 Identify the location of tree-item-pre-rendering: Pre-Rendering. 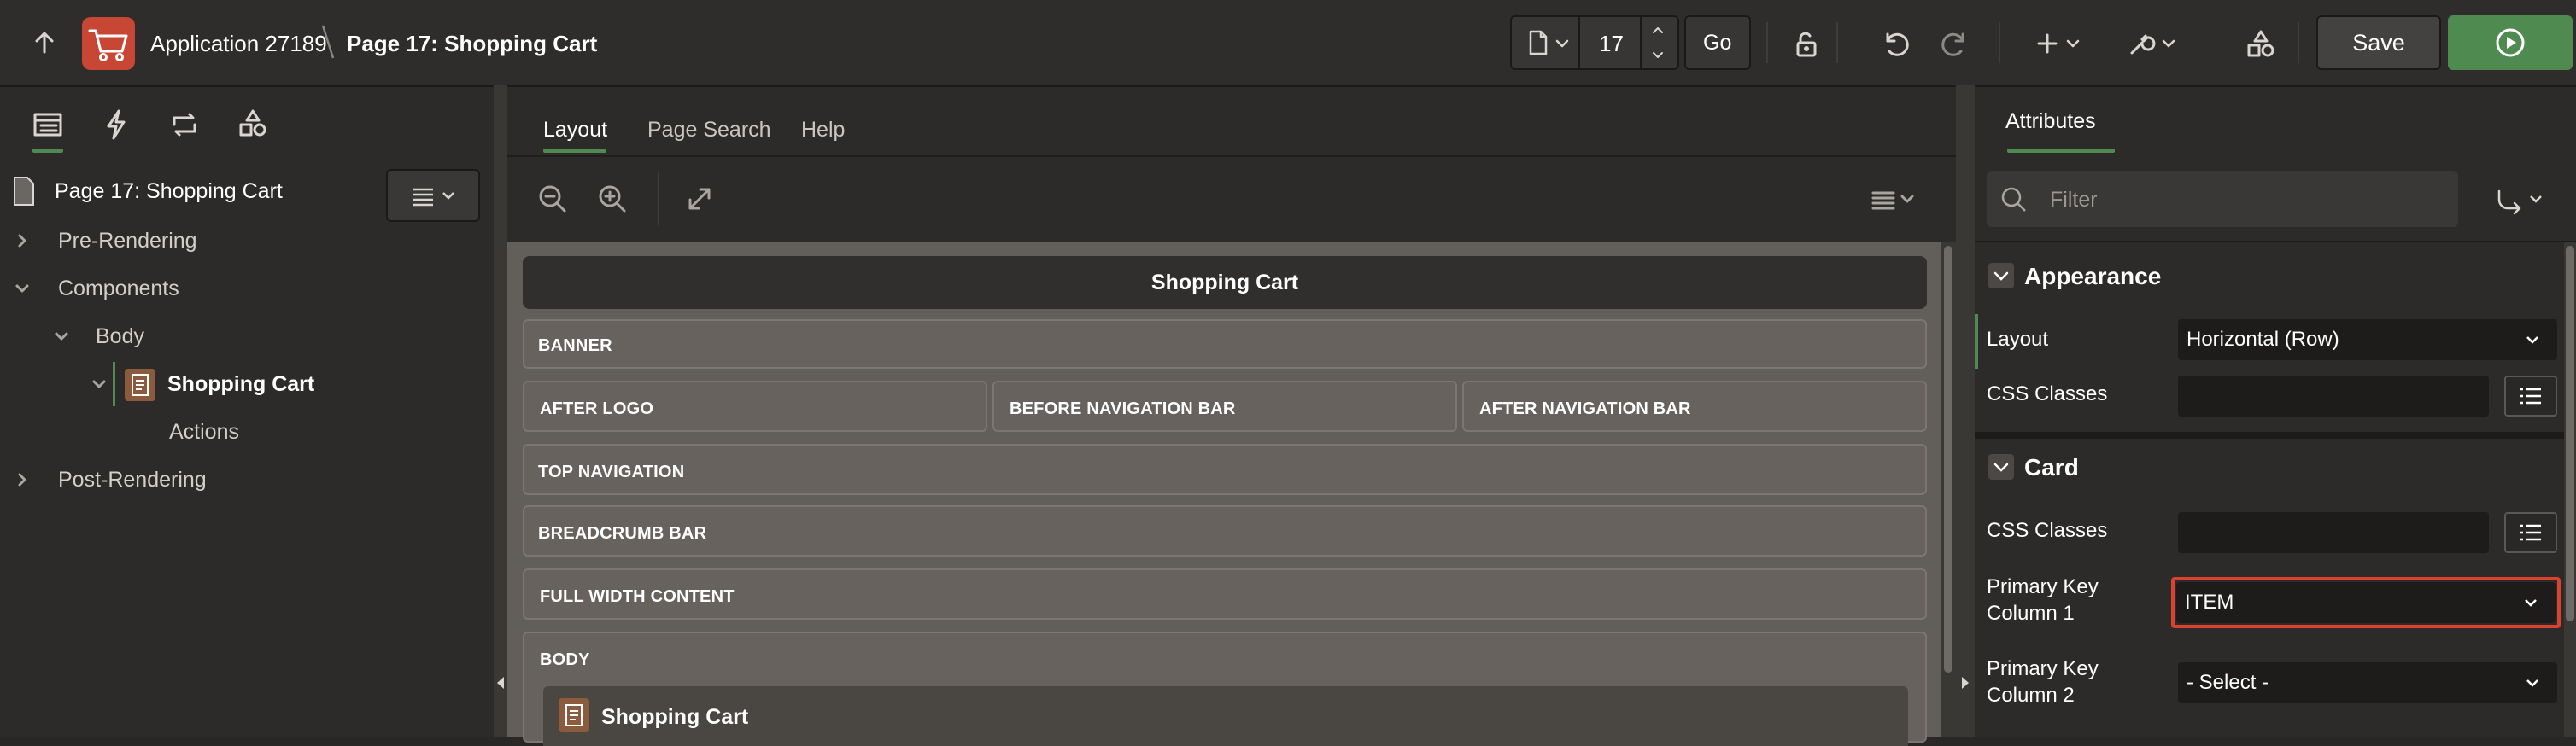
(127, 241).